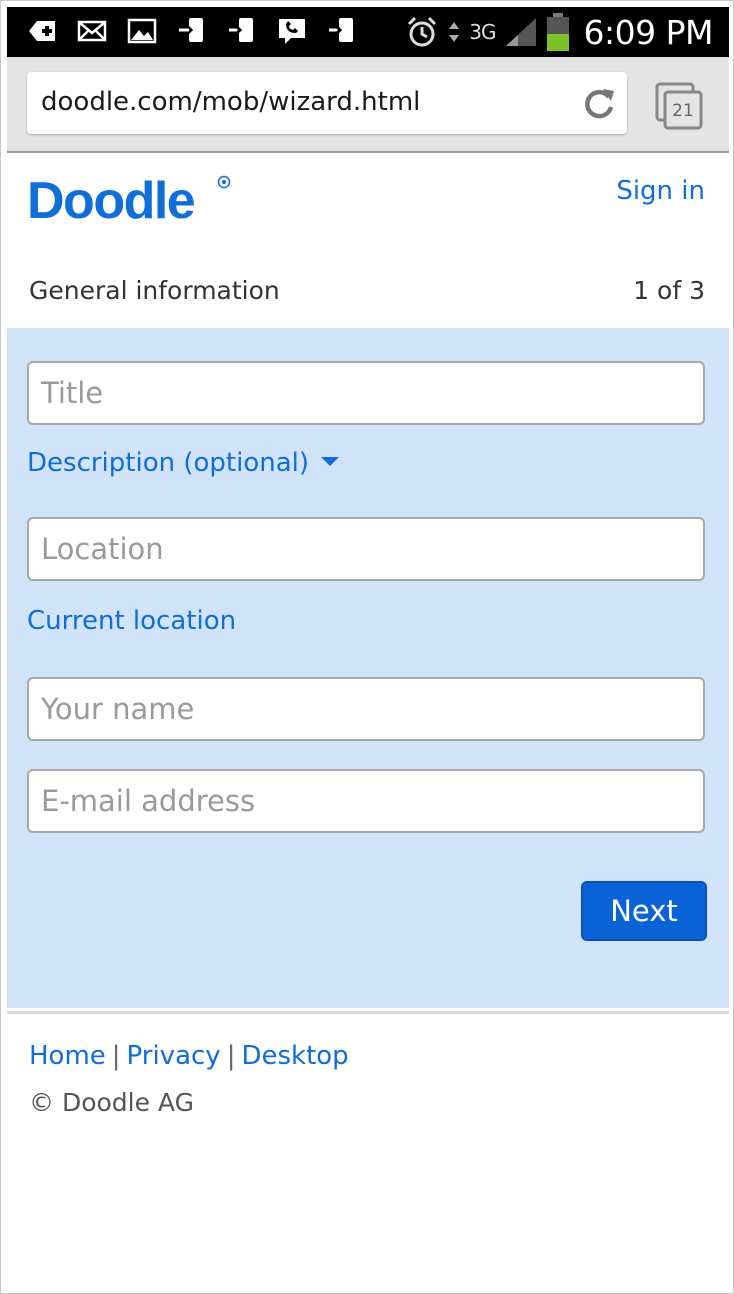  What do you see at coordinates (92, 31) in the screenshot?
I see `mail-icon` at bounding box center [92, 31].